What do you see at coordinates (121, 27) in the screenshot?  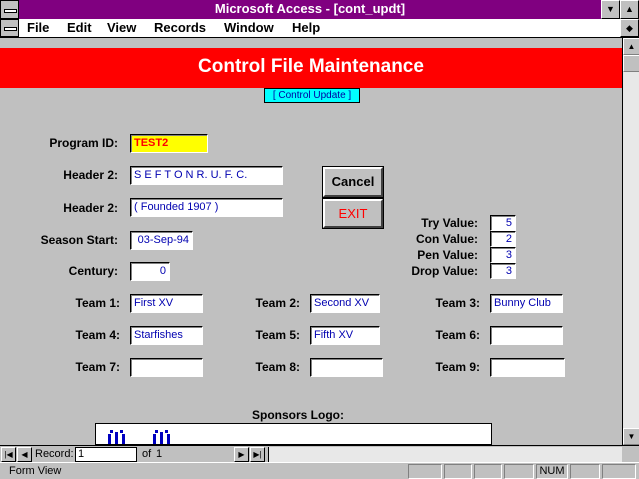 I see `menu-view: View` at bounding box center [121, 27].